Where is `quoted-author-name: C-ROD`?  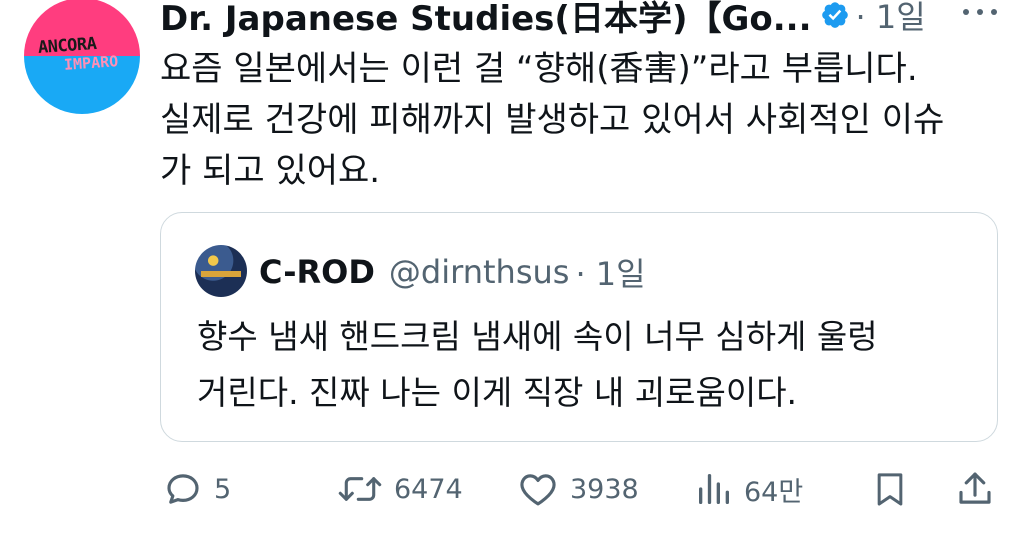 quoted-author-name: C-ROD is located at coordinates (317, 272).